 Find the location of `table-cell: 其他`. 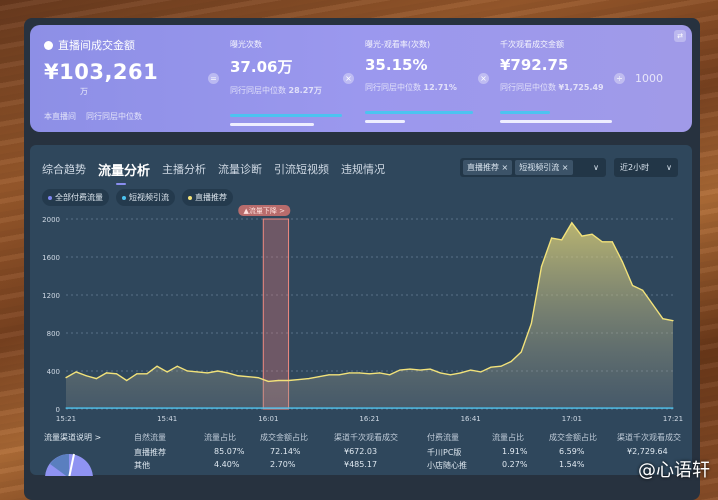

table-cell: 其他 is located at coordinates (142, 465).